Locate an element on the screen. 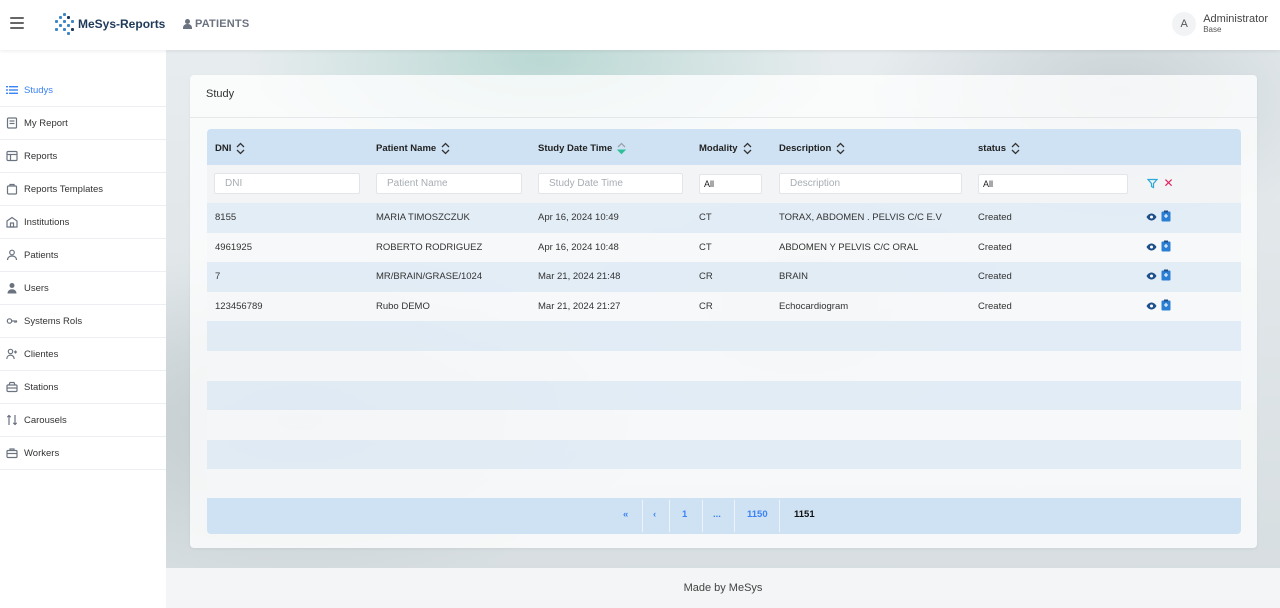 The image size is (1280, 608). column-header-dni: DNI is located at coordinates (230, 148).